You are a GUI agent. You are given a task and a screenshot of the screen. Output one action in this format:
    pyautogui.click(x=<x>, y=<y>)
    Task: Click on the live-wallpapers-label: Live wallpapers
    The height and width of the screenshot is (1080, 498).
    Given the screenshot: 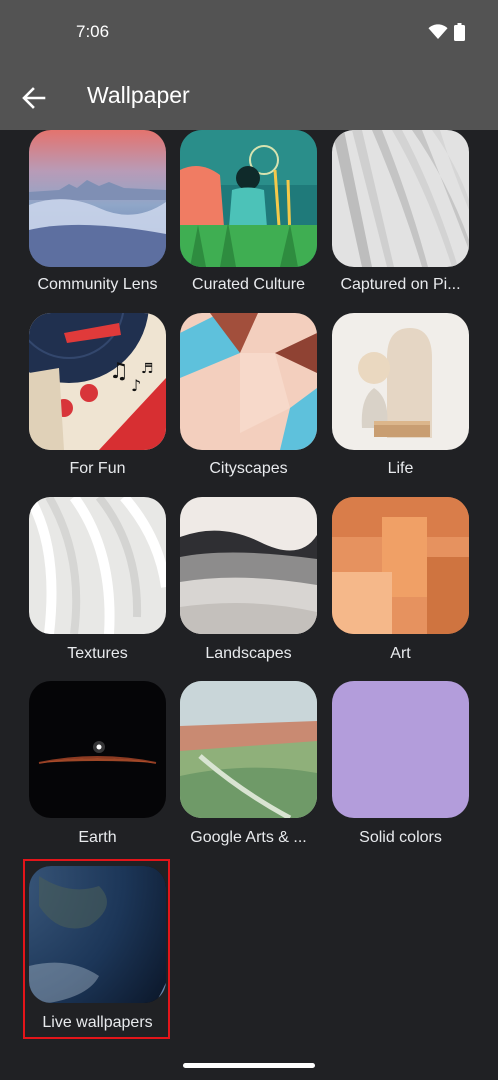 What is the action you would take?
    pyautogui.click(x=97, y=1022)
    